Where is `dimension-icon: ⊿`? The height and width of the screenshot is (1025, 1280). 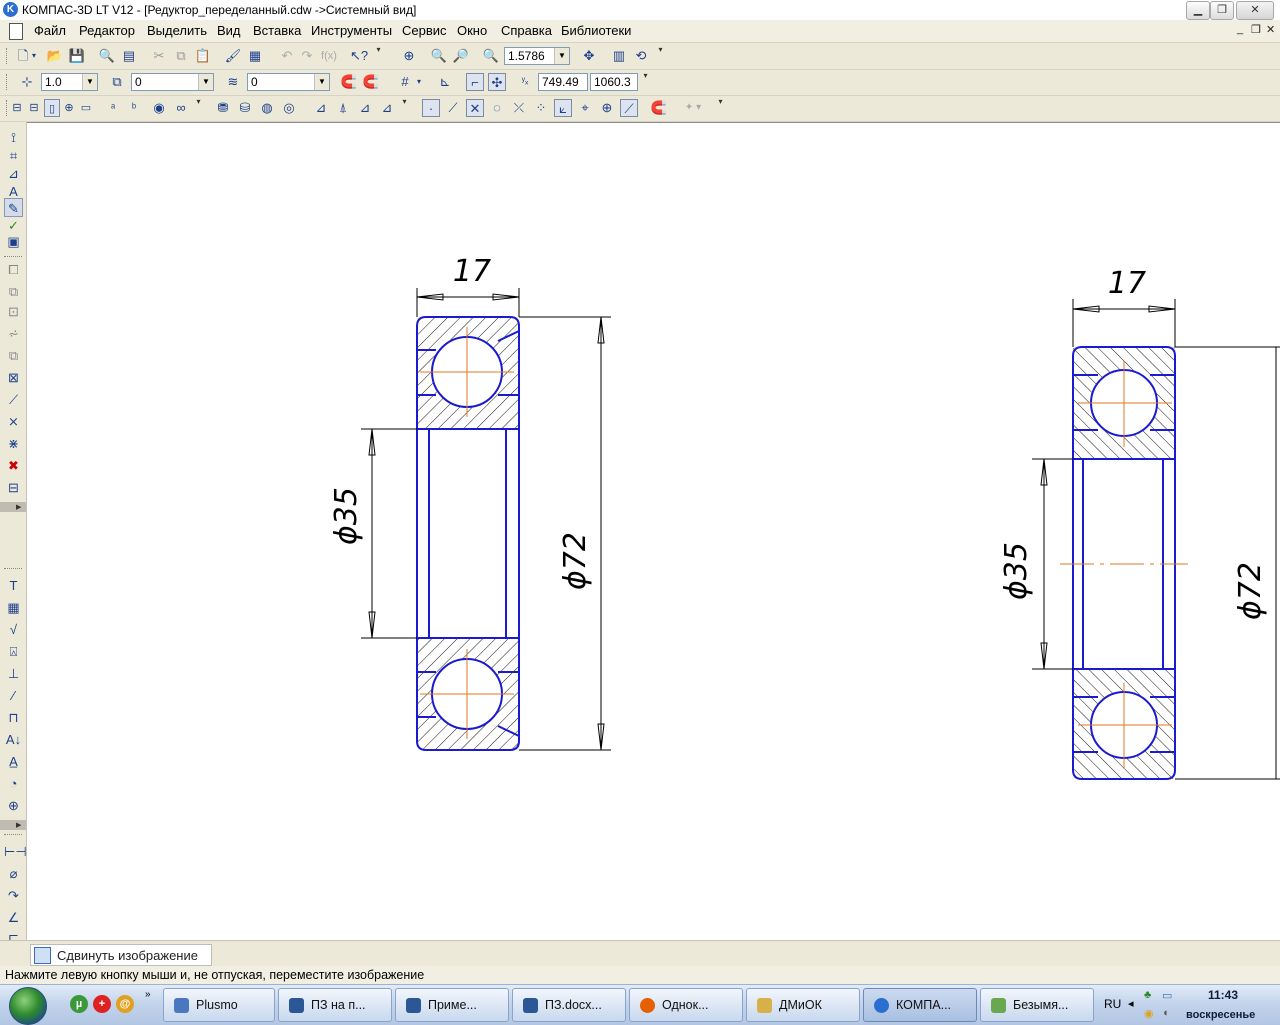 dimension-icon: ⊿ is located at coordinates (13, 173).